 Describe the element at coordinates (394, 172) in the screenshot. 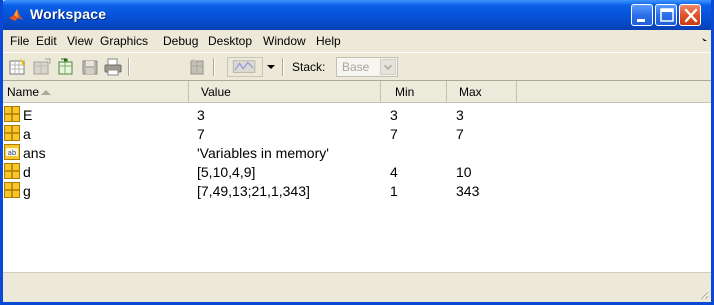

I see `variable-min: 4` at that location.